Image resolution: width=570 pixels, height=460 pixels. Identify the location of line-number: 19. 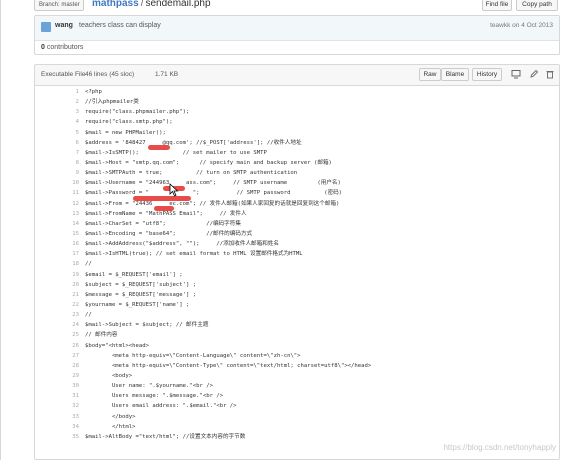
(57, 275).